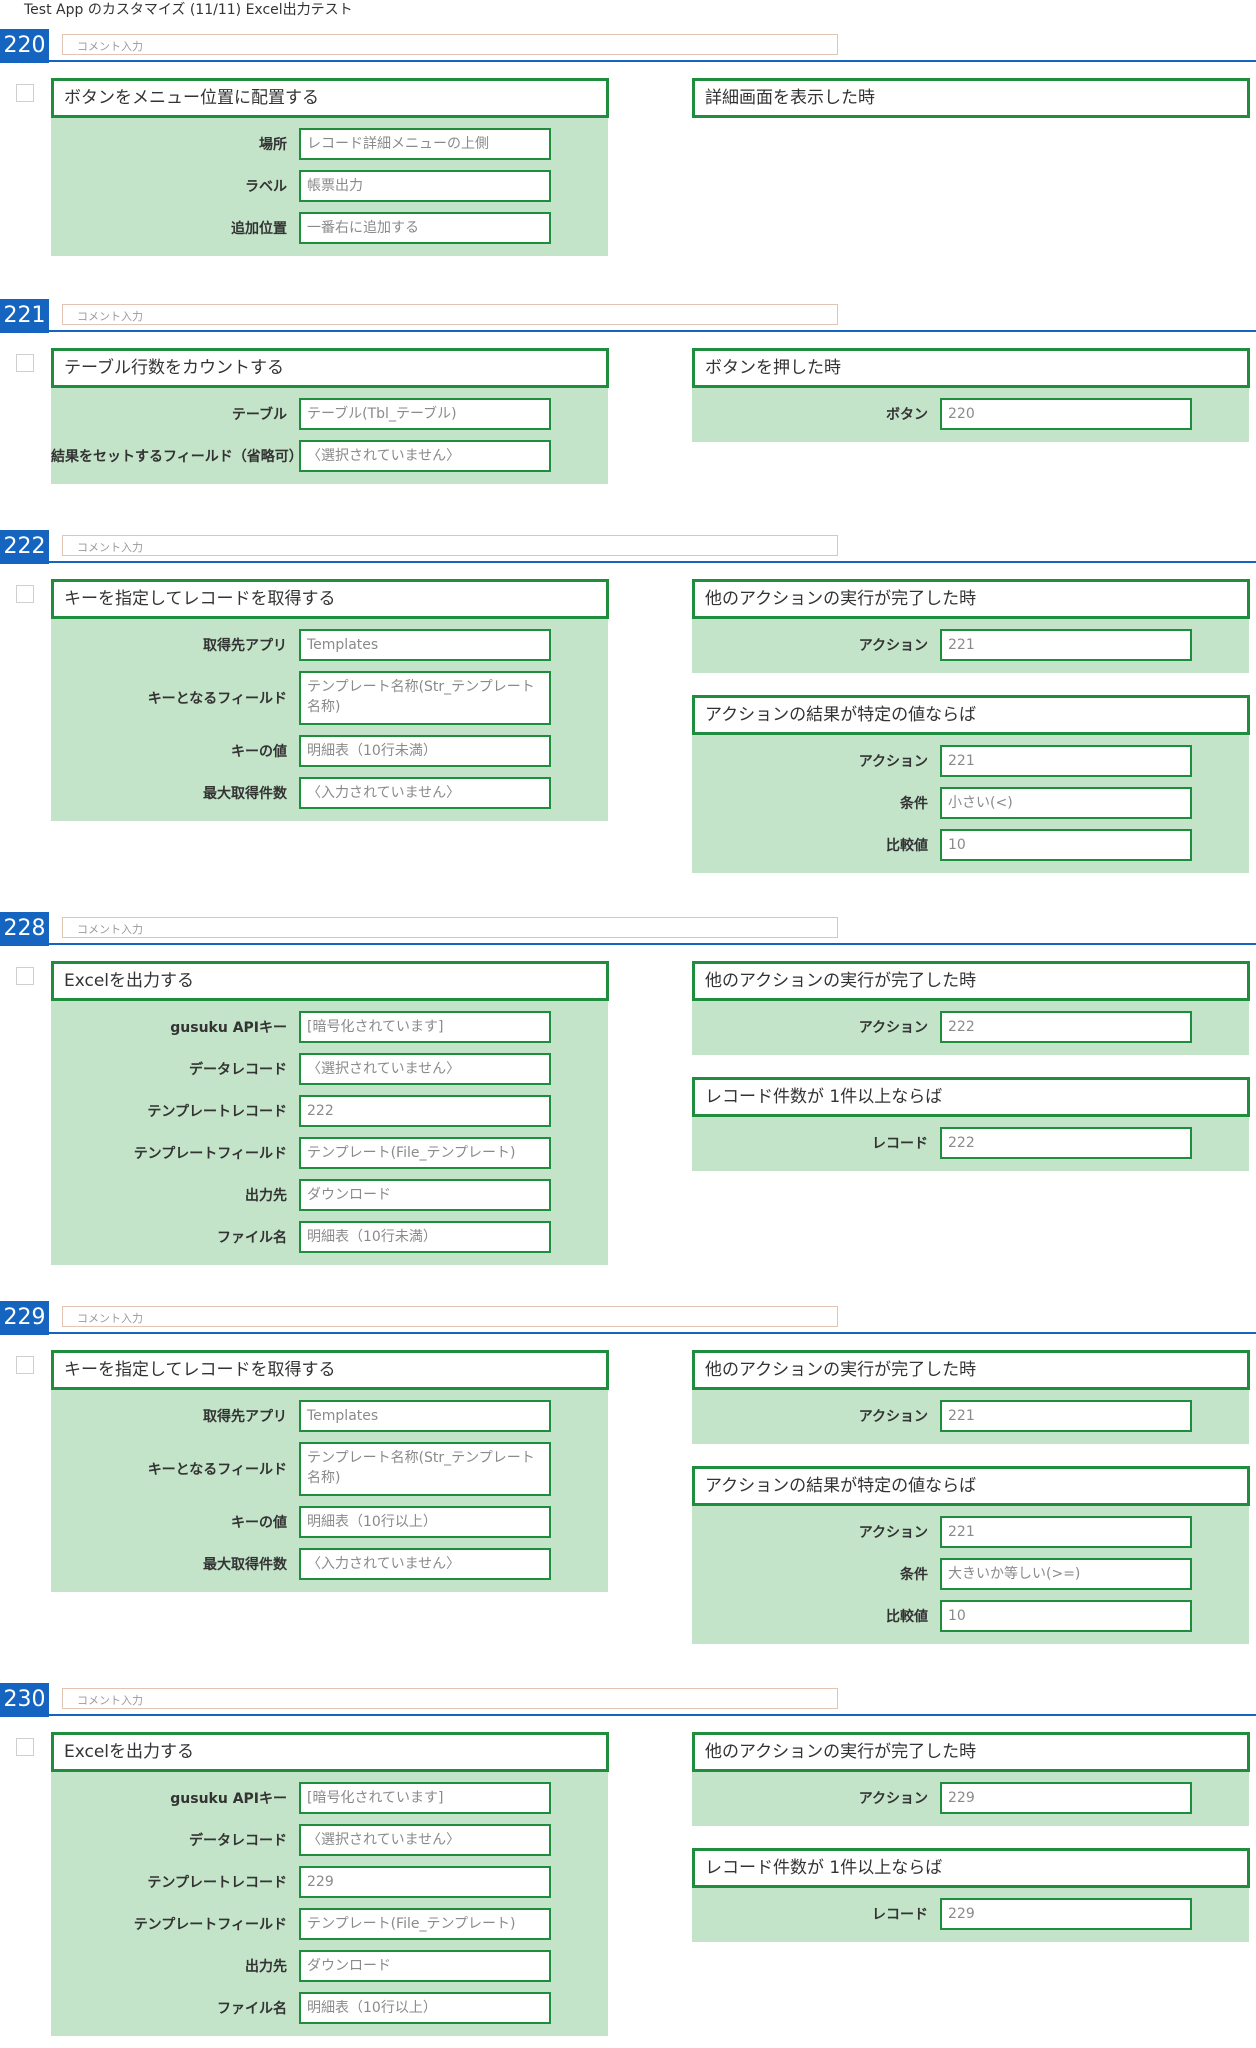  What do you see at coordinates (425, 228) in the screenshot?
I see `setting-value: 一番右に追加する` at bounding box center [425, 228].